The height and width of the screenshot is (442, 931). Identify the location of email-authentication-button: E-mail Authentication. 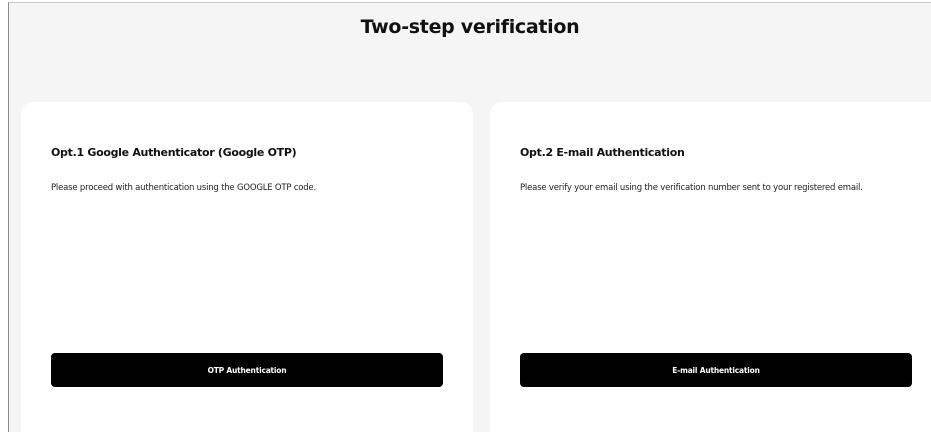
(716, 370).